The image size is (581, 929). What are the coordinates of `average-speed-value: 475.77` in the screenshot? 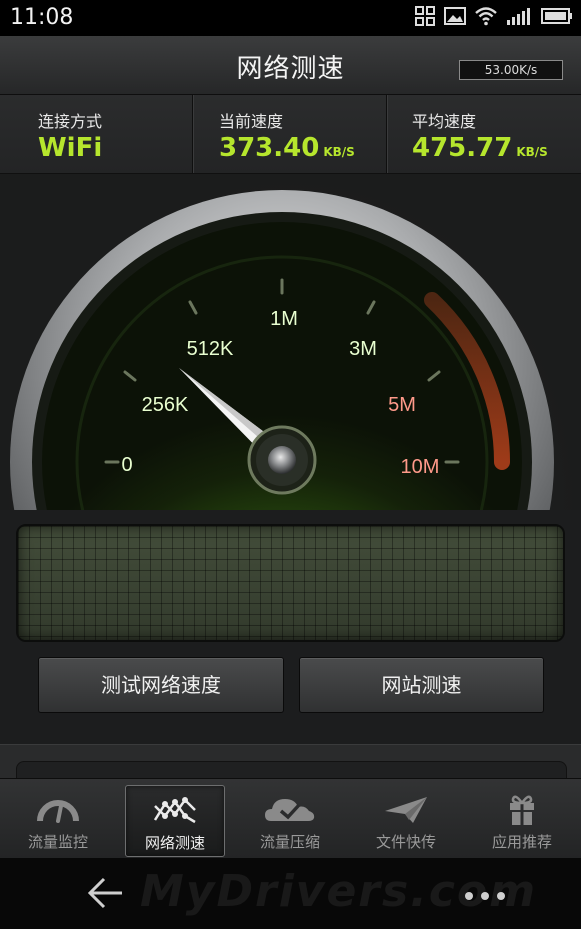 It's located at (462, 148).